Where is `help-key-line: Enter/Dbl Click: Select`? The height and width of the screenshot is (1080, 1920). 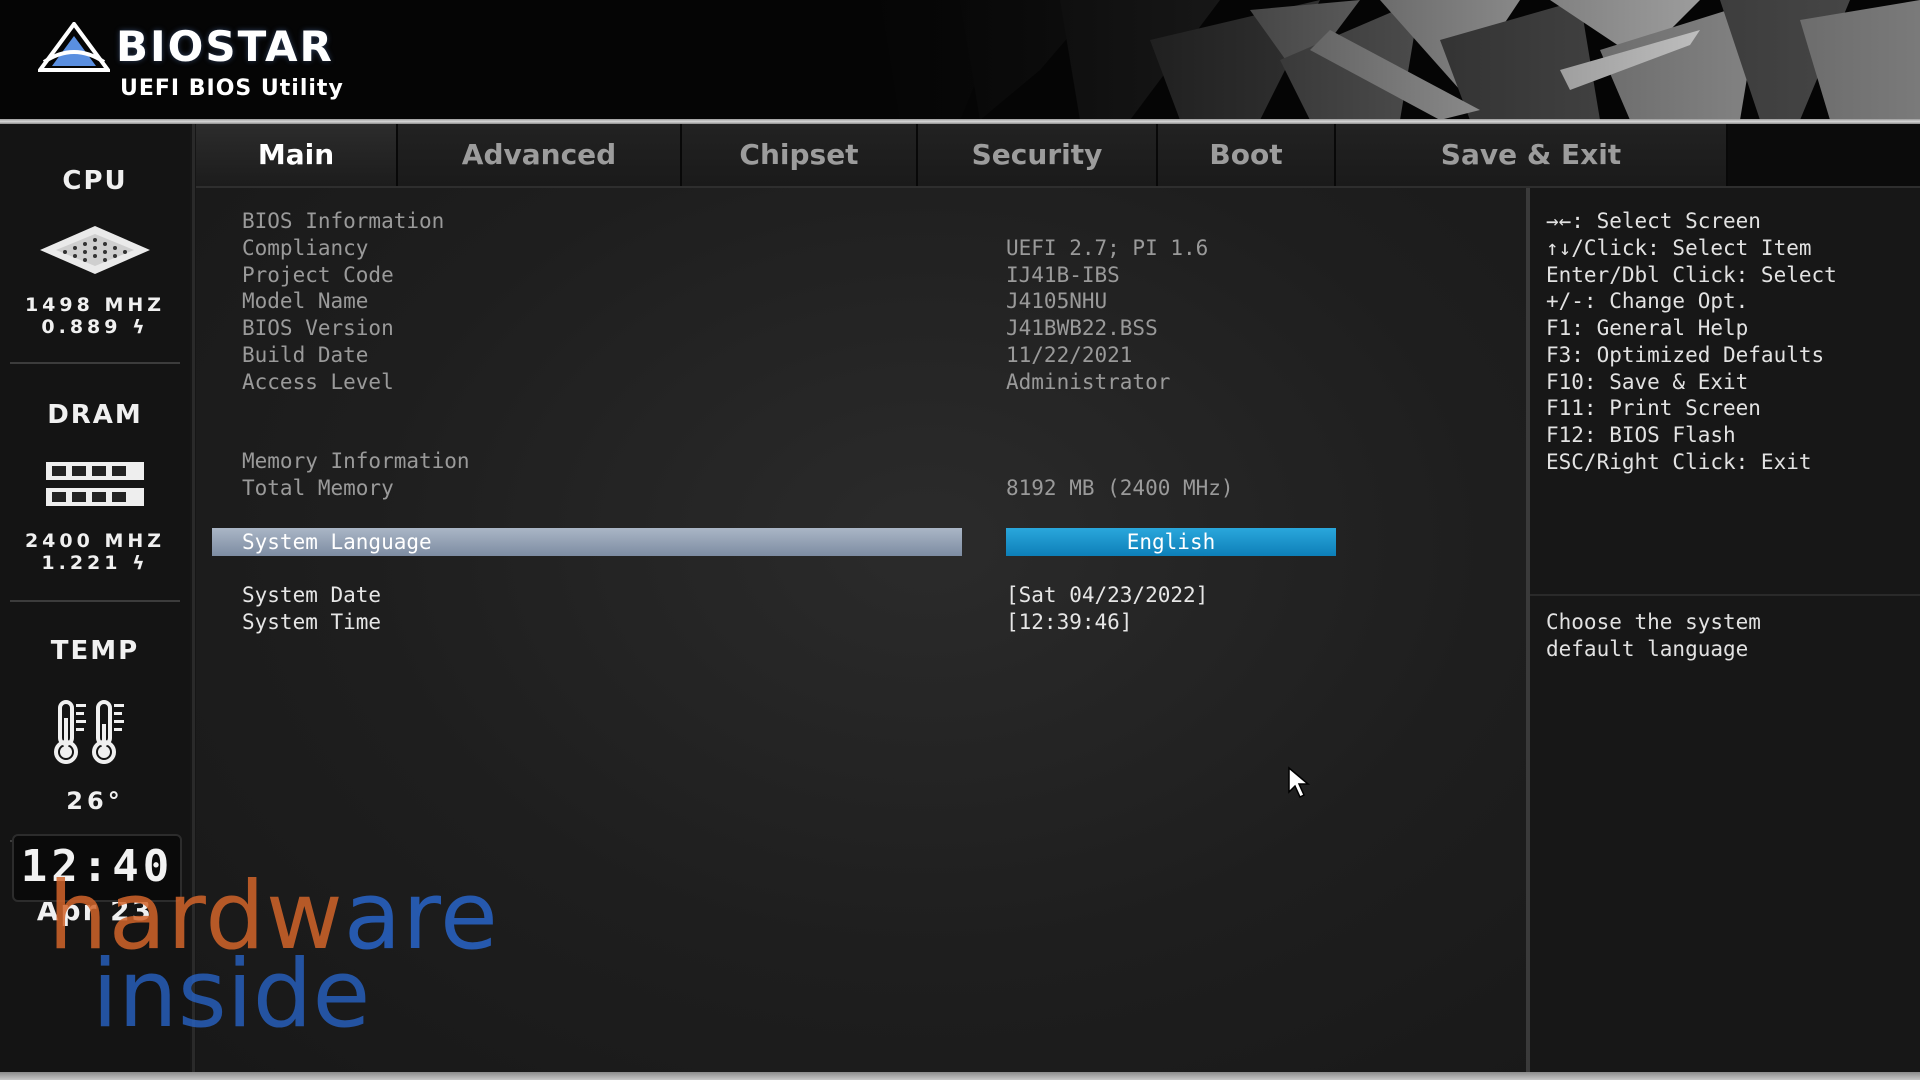 help-key-line: Enter/Dbl Click: Select is located at coordinates (1691, 275).